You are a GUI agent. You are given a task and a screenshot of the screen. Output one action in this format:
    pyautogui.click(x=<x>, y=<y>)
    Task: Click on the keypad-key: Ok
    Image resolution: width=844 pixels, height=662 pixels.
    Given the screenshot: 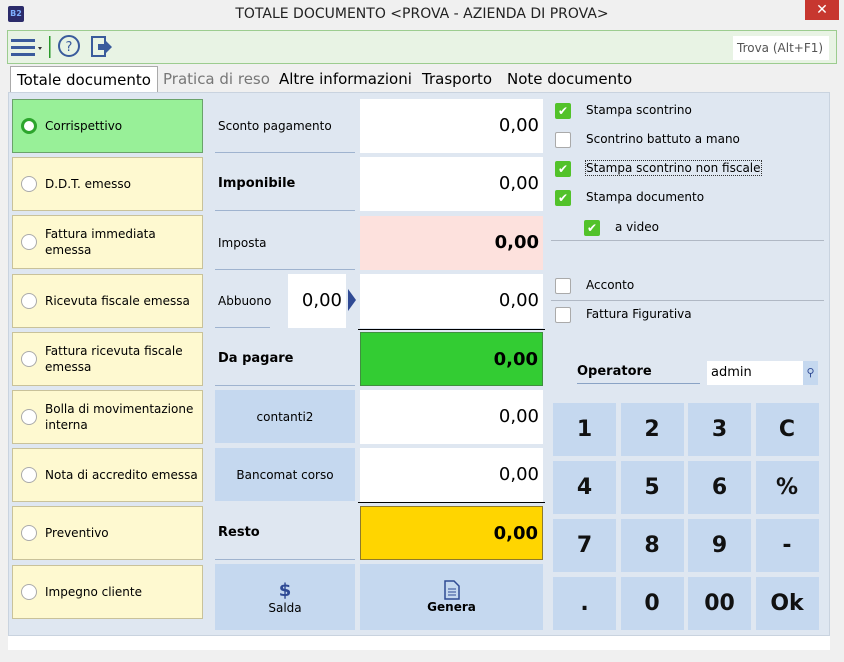 What is the action you would take?
    pyautogui.click(x=787, y=603)
    